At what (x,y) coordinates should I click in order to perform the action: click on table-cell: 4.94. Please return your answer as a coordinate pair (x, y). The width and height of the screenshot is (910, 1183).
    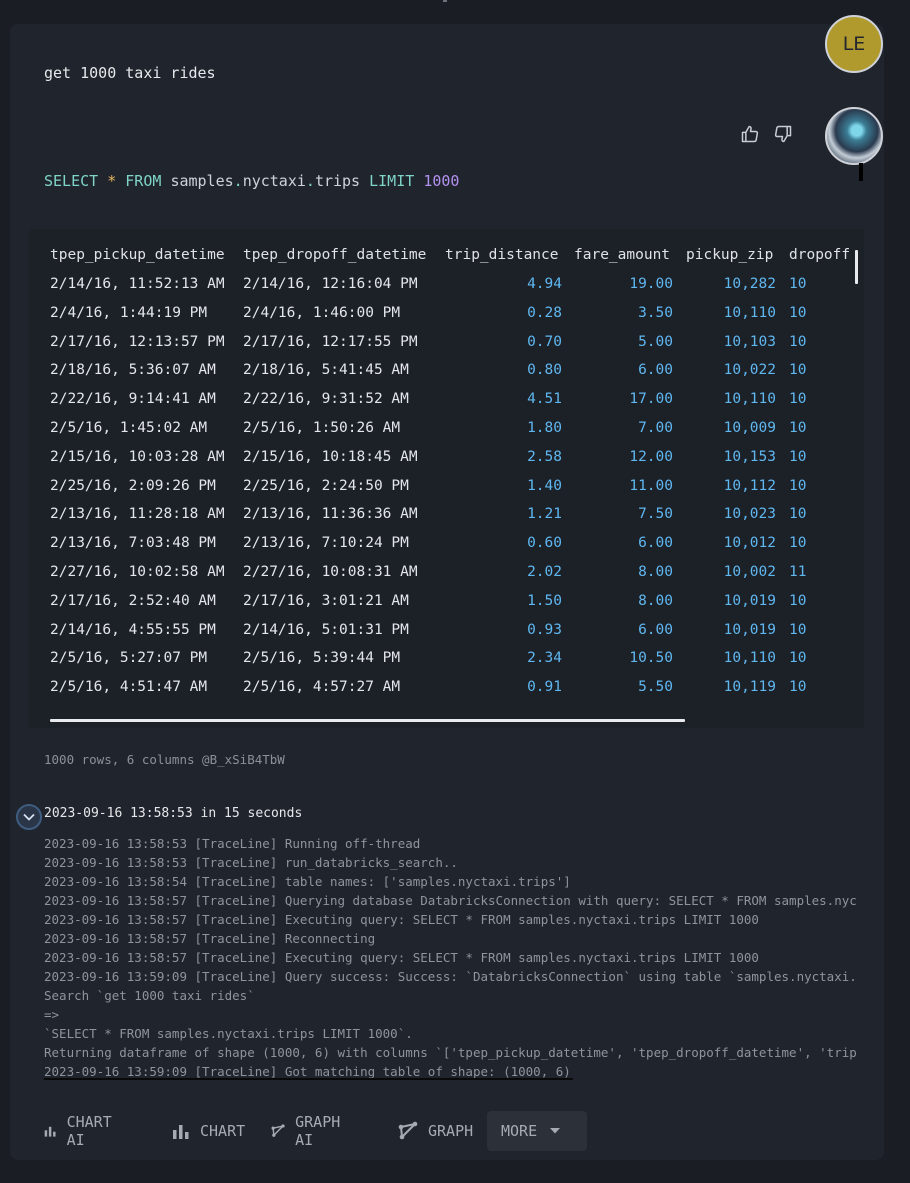
    Looking at the image, I should click on (544, 284).